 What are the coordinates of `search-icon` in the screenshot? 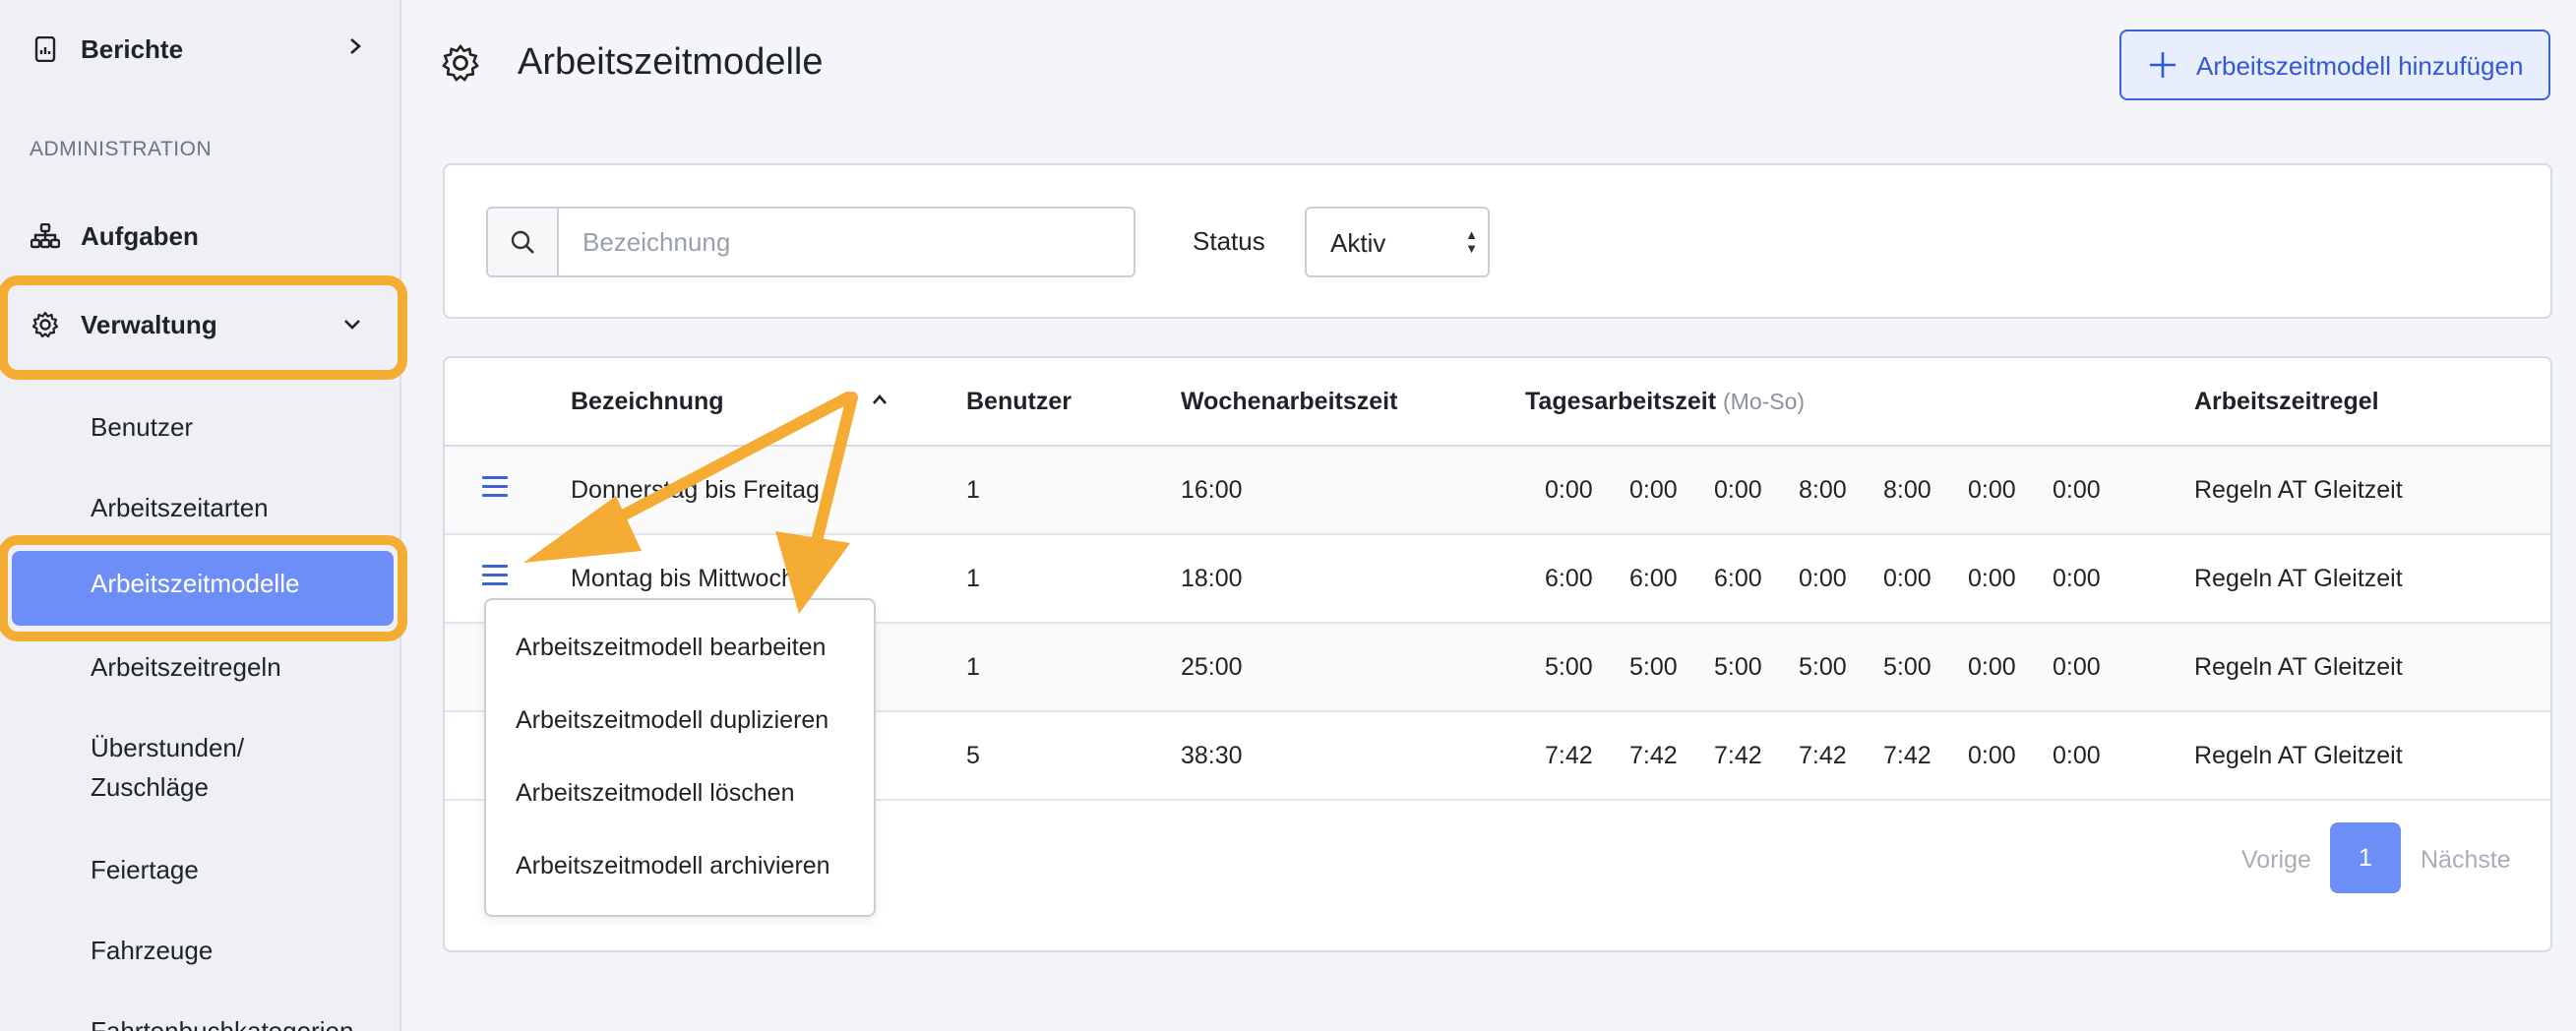 It's located at (523, 242).